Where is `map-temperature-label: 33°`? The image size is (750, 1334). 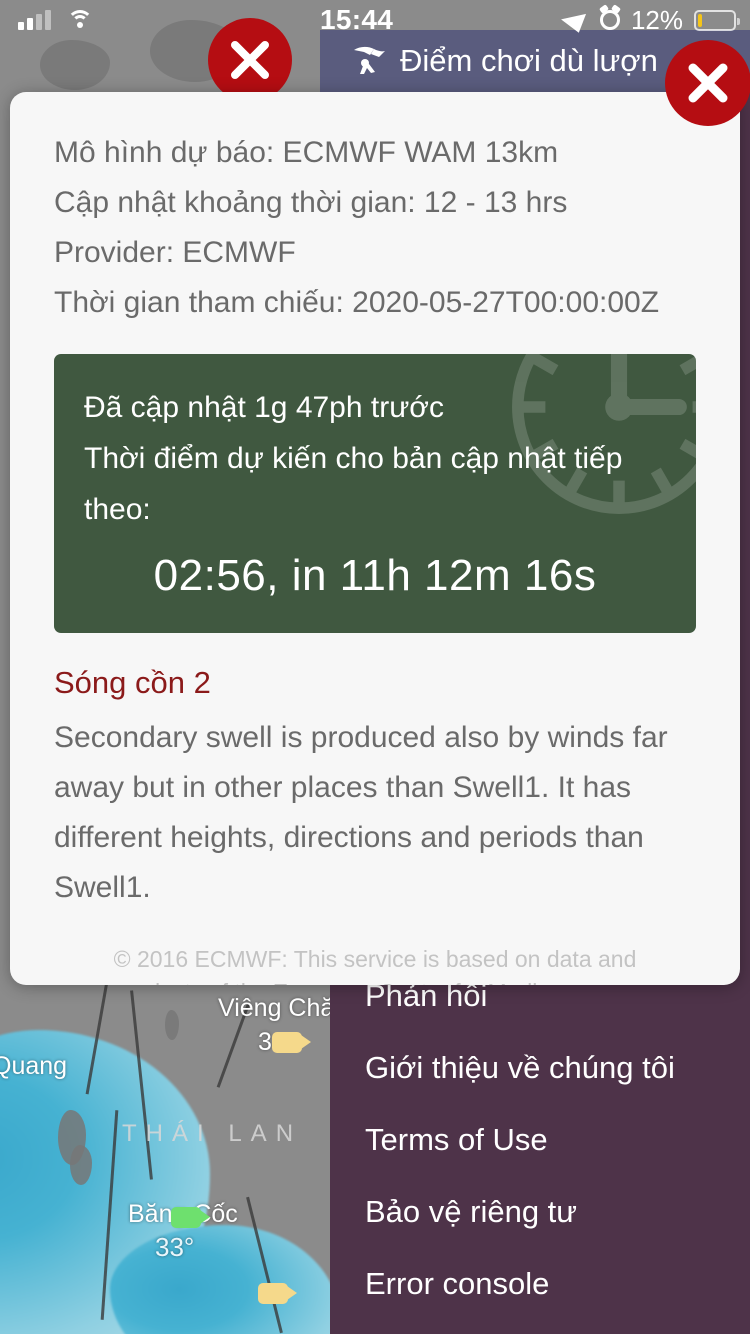
map-temperature-label: 33° is located at coordinates (175, 1247).